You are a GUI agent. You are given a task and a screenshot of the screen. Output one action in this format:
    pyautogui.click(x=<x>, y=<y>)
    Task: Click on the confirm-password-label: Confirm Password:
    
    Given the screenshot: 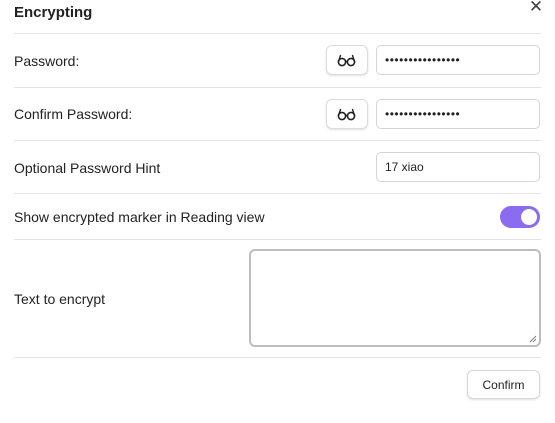 What is the action you would take?
    pyautogui.click(x=73, y=114)
    